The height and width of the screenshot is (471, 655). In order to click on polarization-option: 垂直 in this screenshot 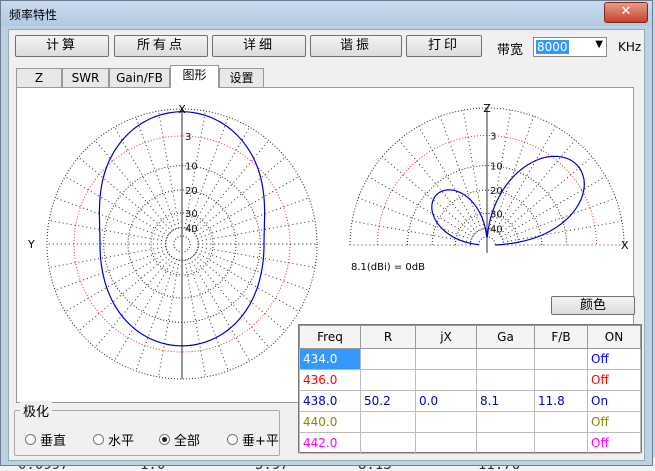, I will do `click(45, 439)`.